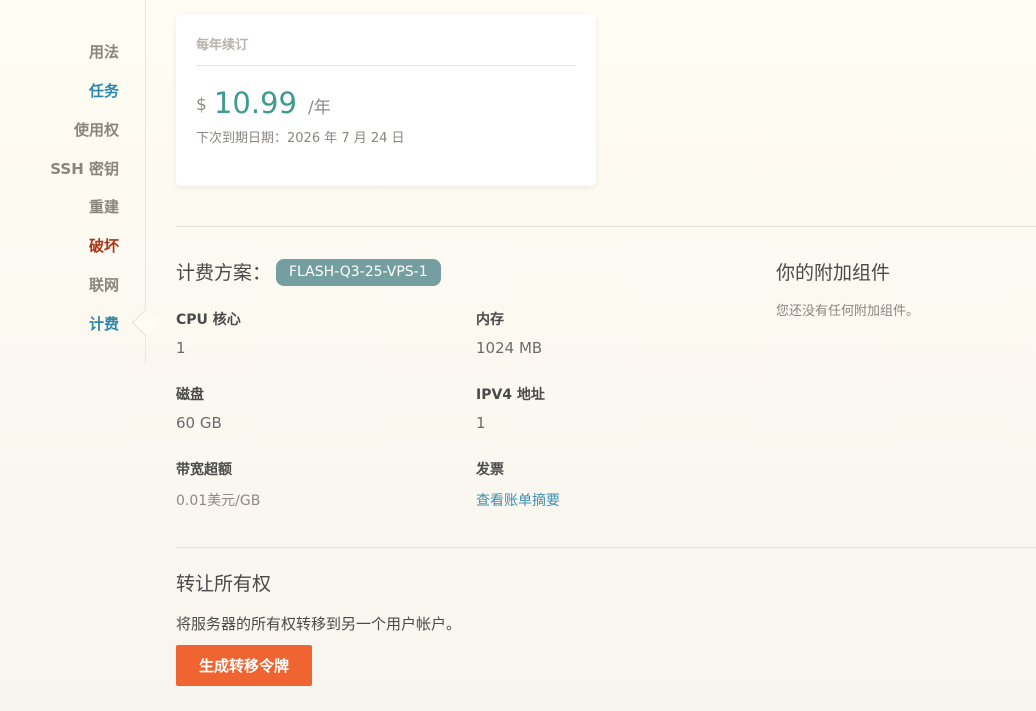  Describe the element at coordinates (104, 285) in the screenshot. I see `sidebar-item-networking: 联网` at that location.